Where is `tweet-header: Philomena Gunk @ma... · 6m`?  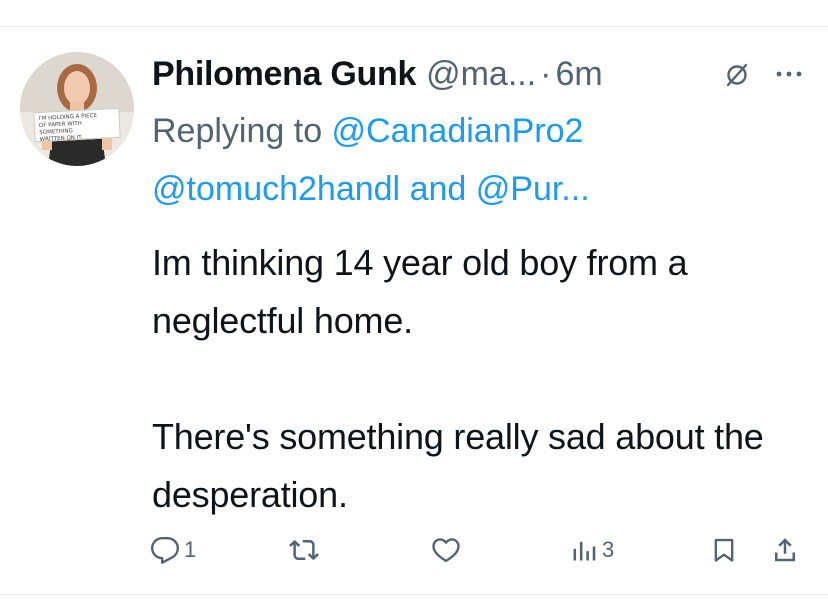 tweet-header: Philomena Gunk @ma... · 6m is located at coordinates (482, 74).